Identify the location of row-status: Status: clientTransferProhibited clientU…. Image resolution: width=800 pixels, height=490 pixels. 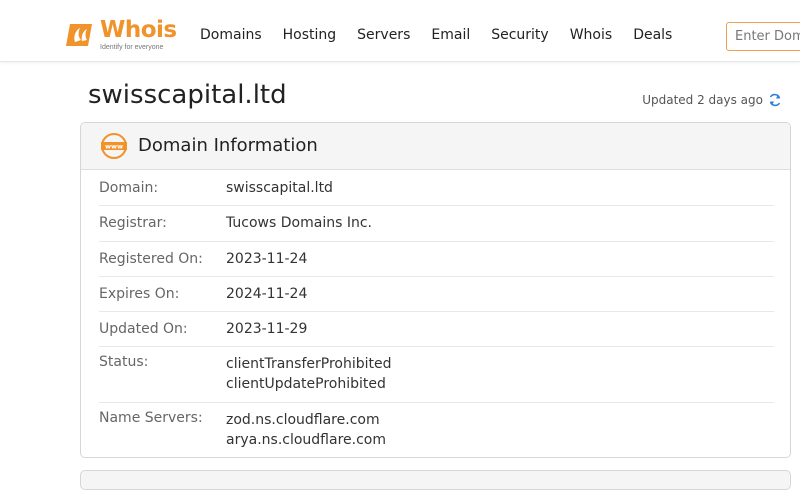
(436, 375).